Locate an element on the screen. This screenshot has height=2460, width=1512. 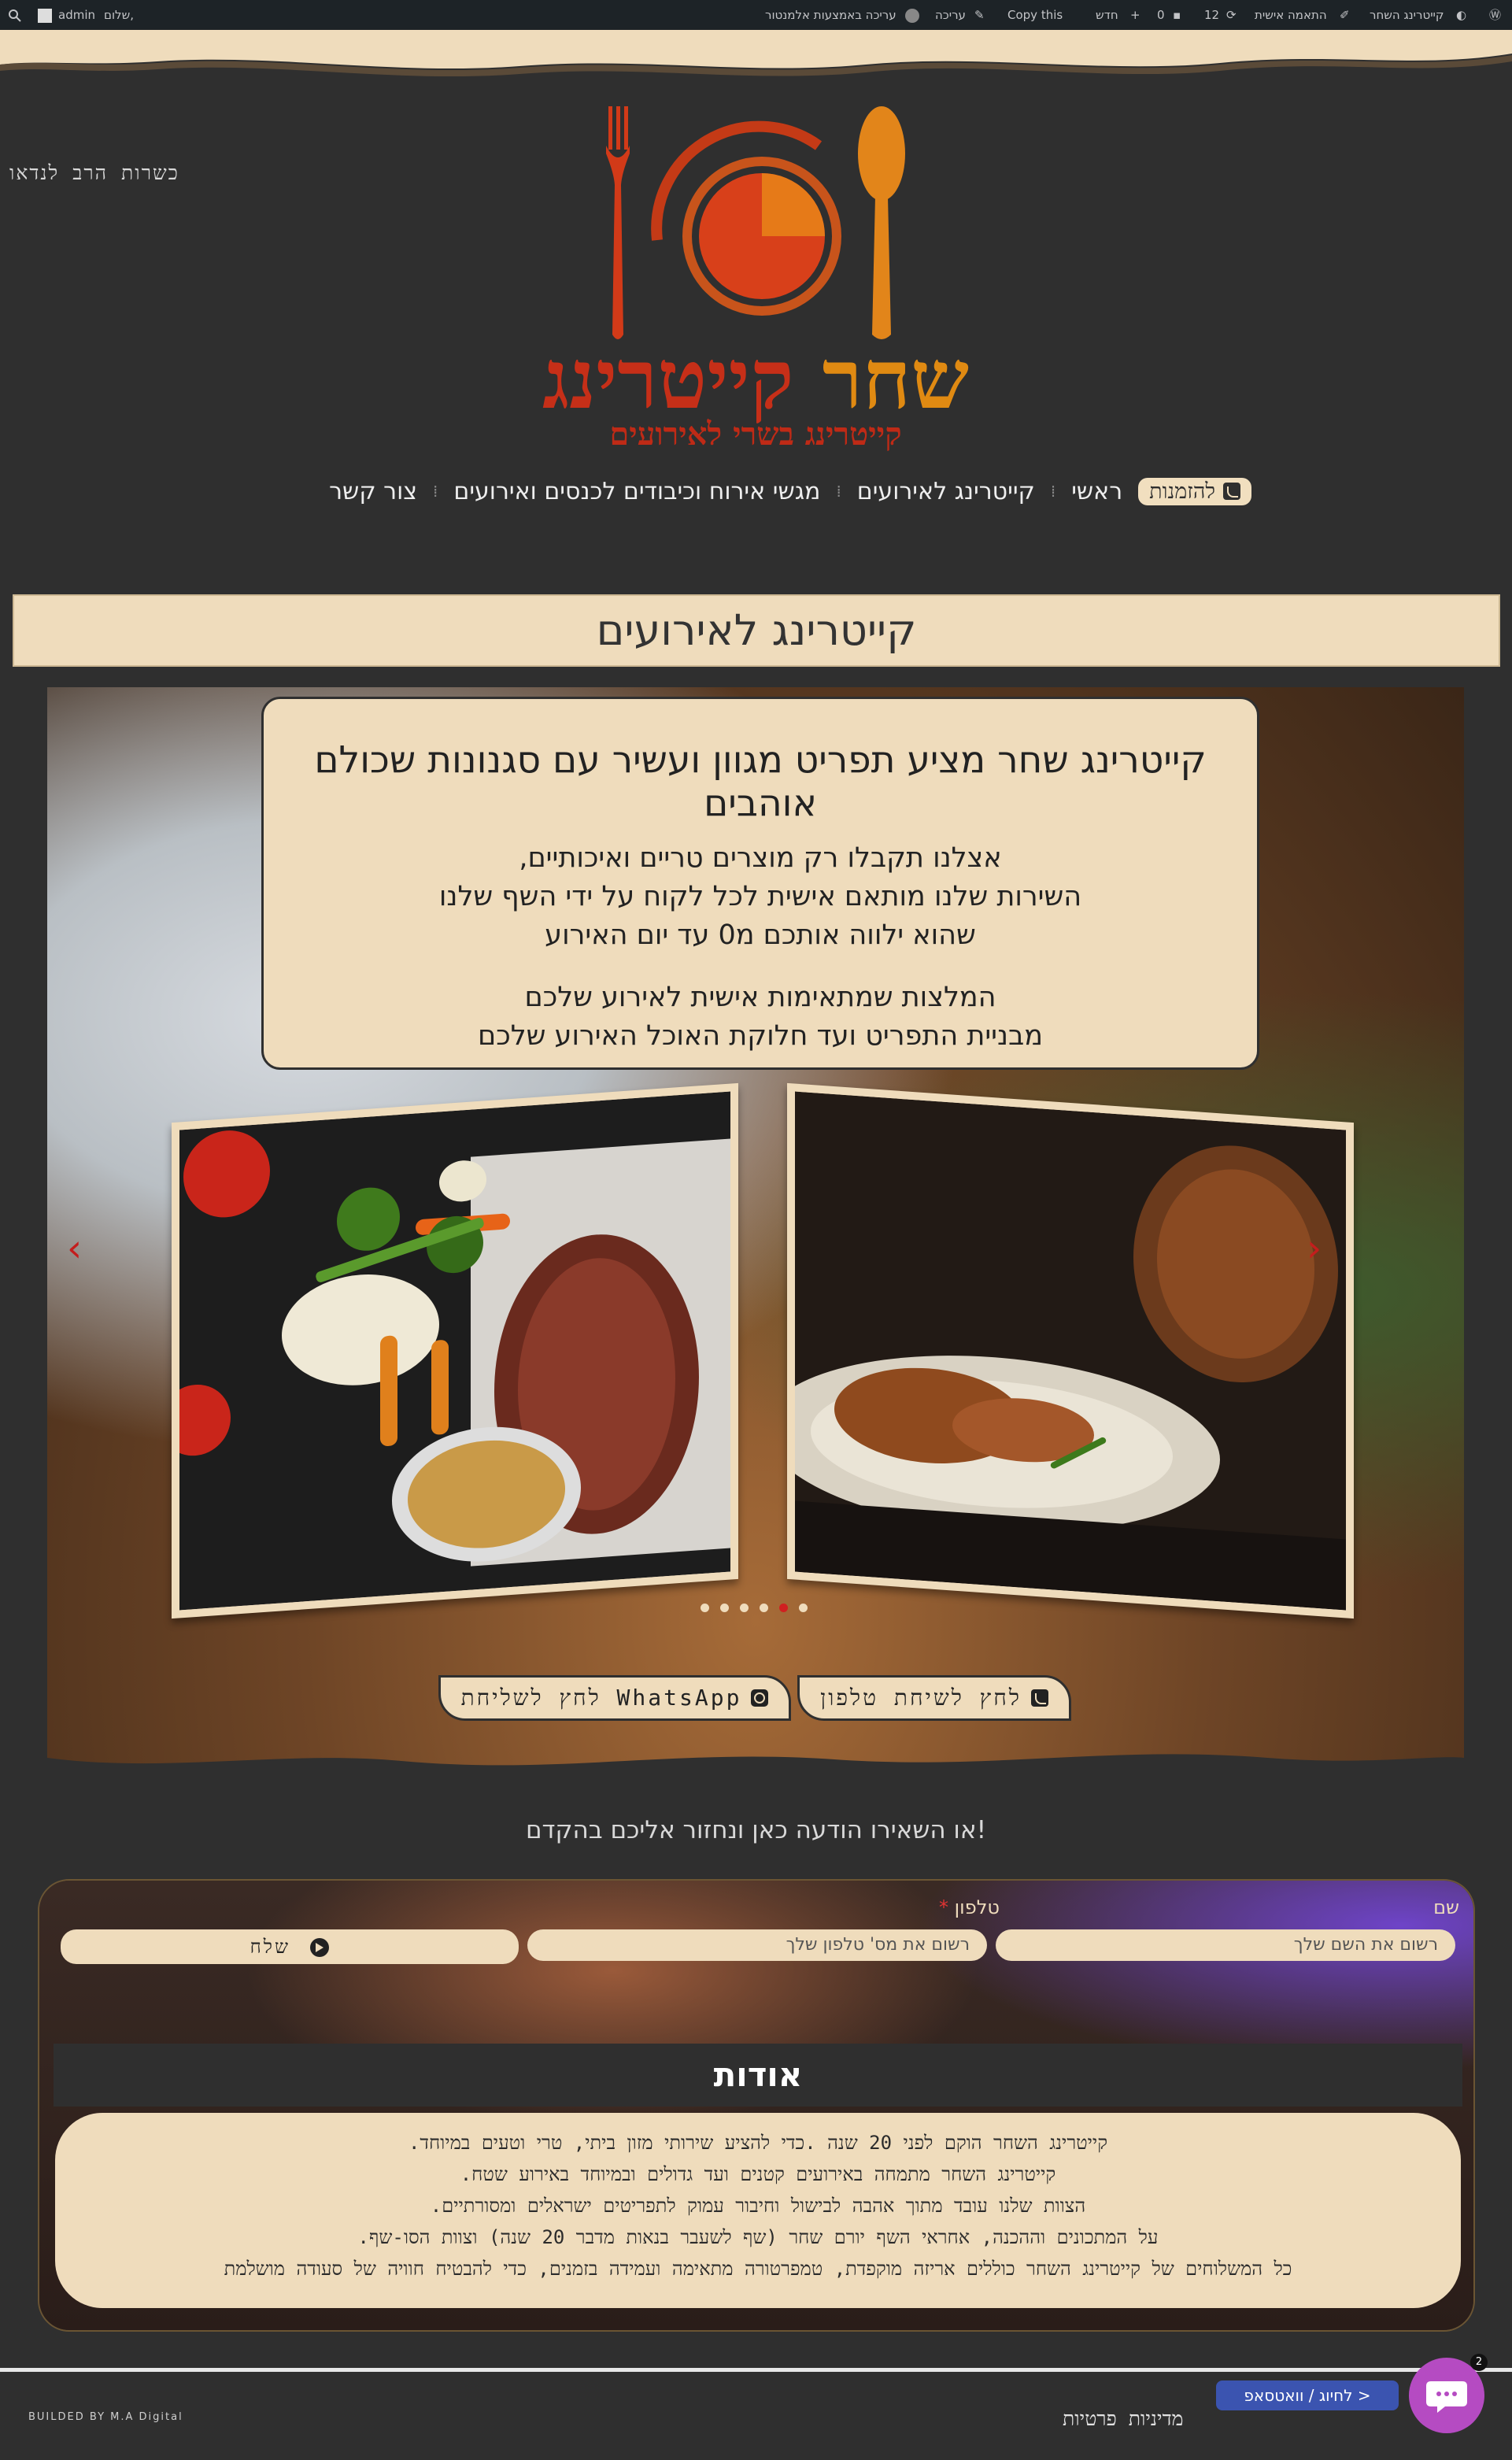
brand-name: שחר קייטרינג is located at coordinates (755, 379).